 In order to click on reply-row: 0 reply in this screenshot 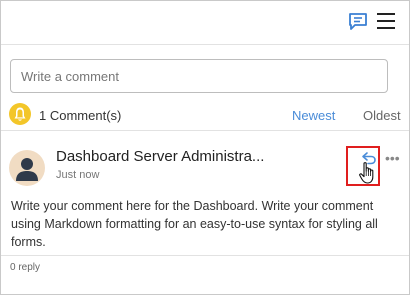, I will do `click(205, 266)`.